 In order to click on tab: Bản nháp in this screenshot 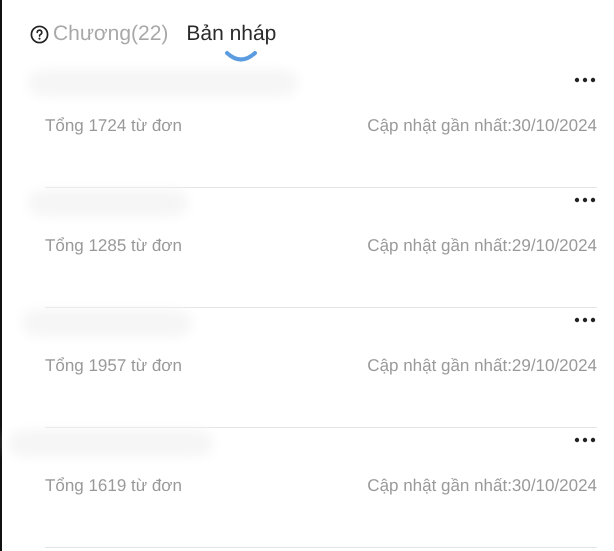, I will do `click(231, 34)`.